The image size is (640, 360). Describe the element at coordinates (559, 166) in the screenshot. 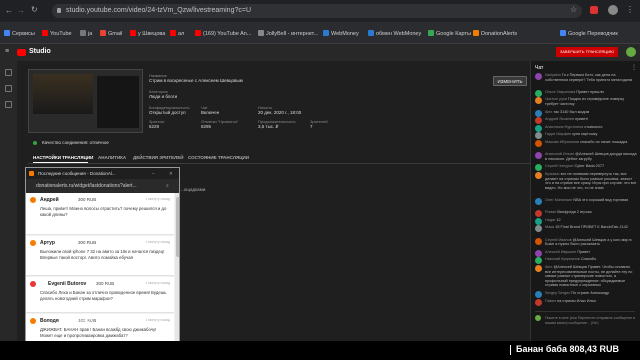

I see `chat-author: Сергей Чепурин` at that location.